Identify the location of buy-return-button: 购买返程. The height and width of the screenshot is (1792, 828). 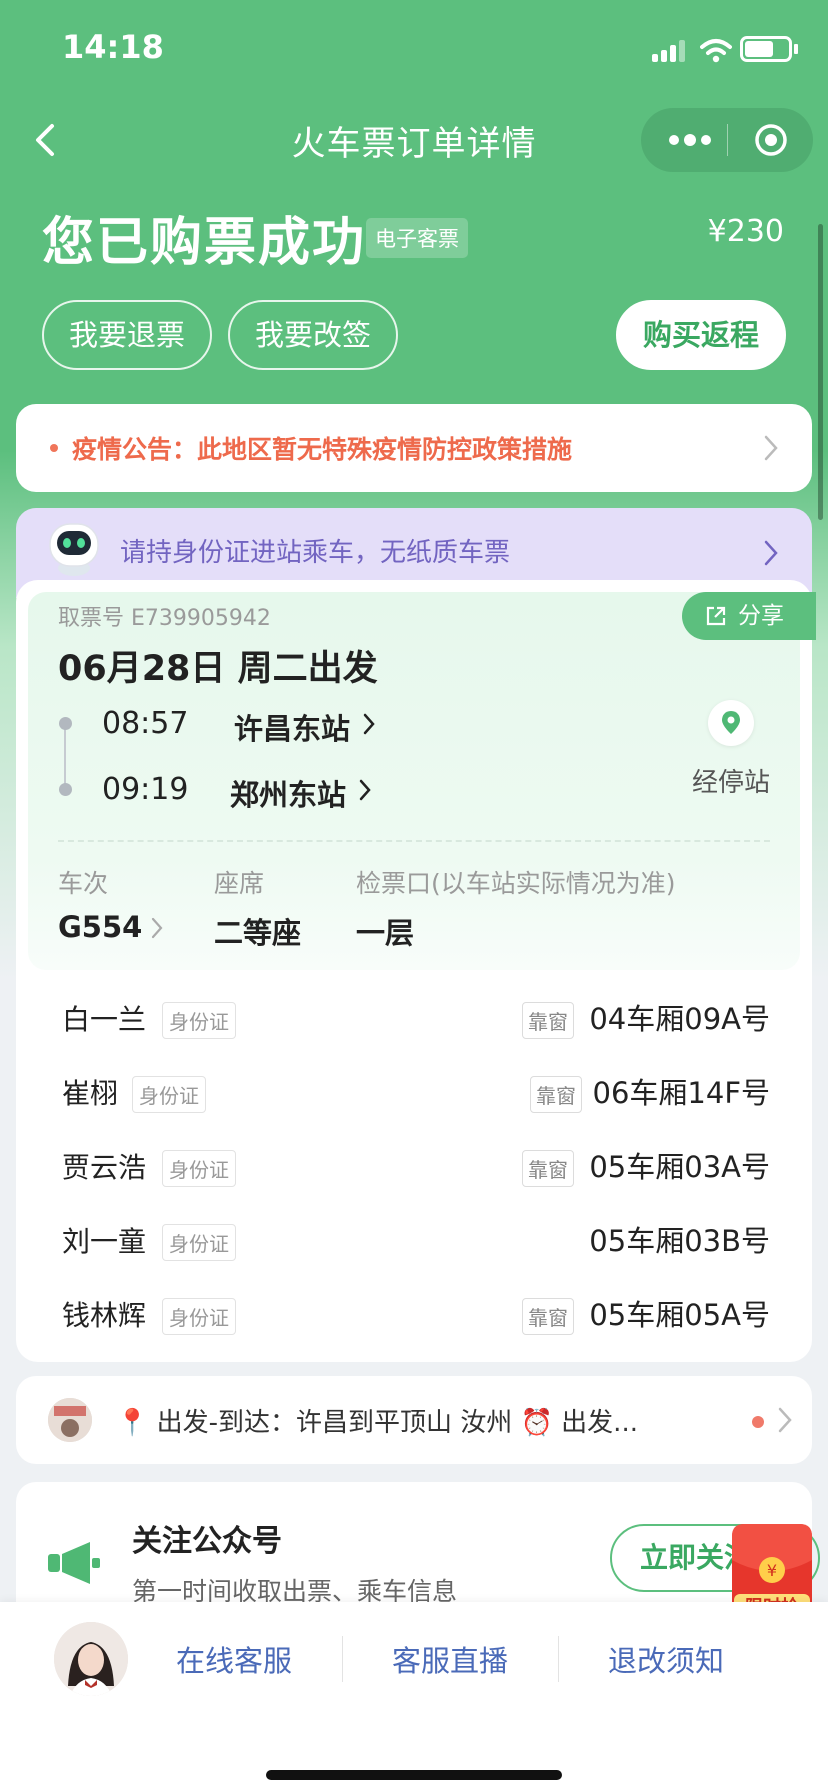
(701, 335).